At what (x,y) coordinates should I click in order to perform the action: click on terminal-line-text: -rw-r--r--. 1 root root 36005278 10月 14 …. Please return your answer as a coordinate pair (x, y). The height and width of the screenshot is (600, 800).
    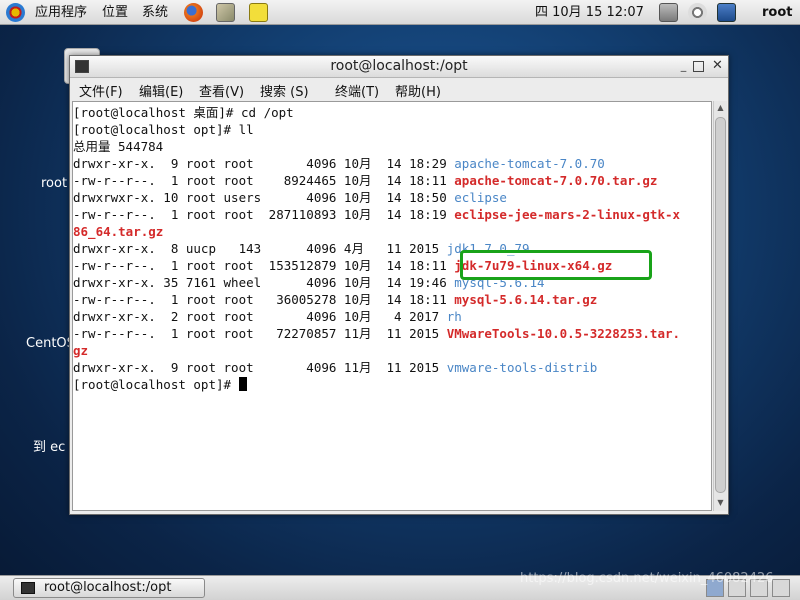
    Looking at the image, I should click on (264, 299).